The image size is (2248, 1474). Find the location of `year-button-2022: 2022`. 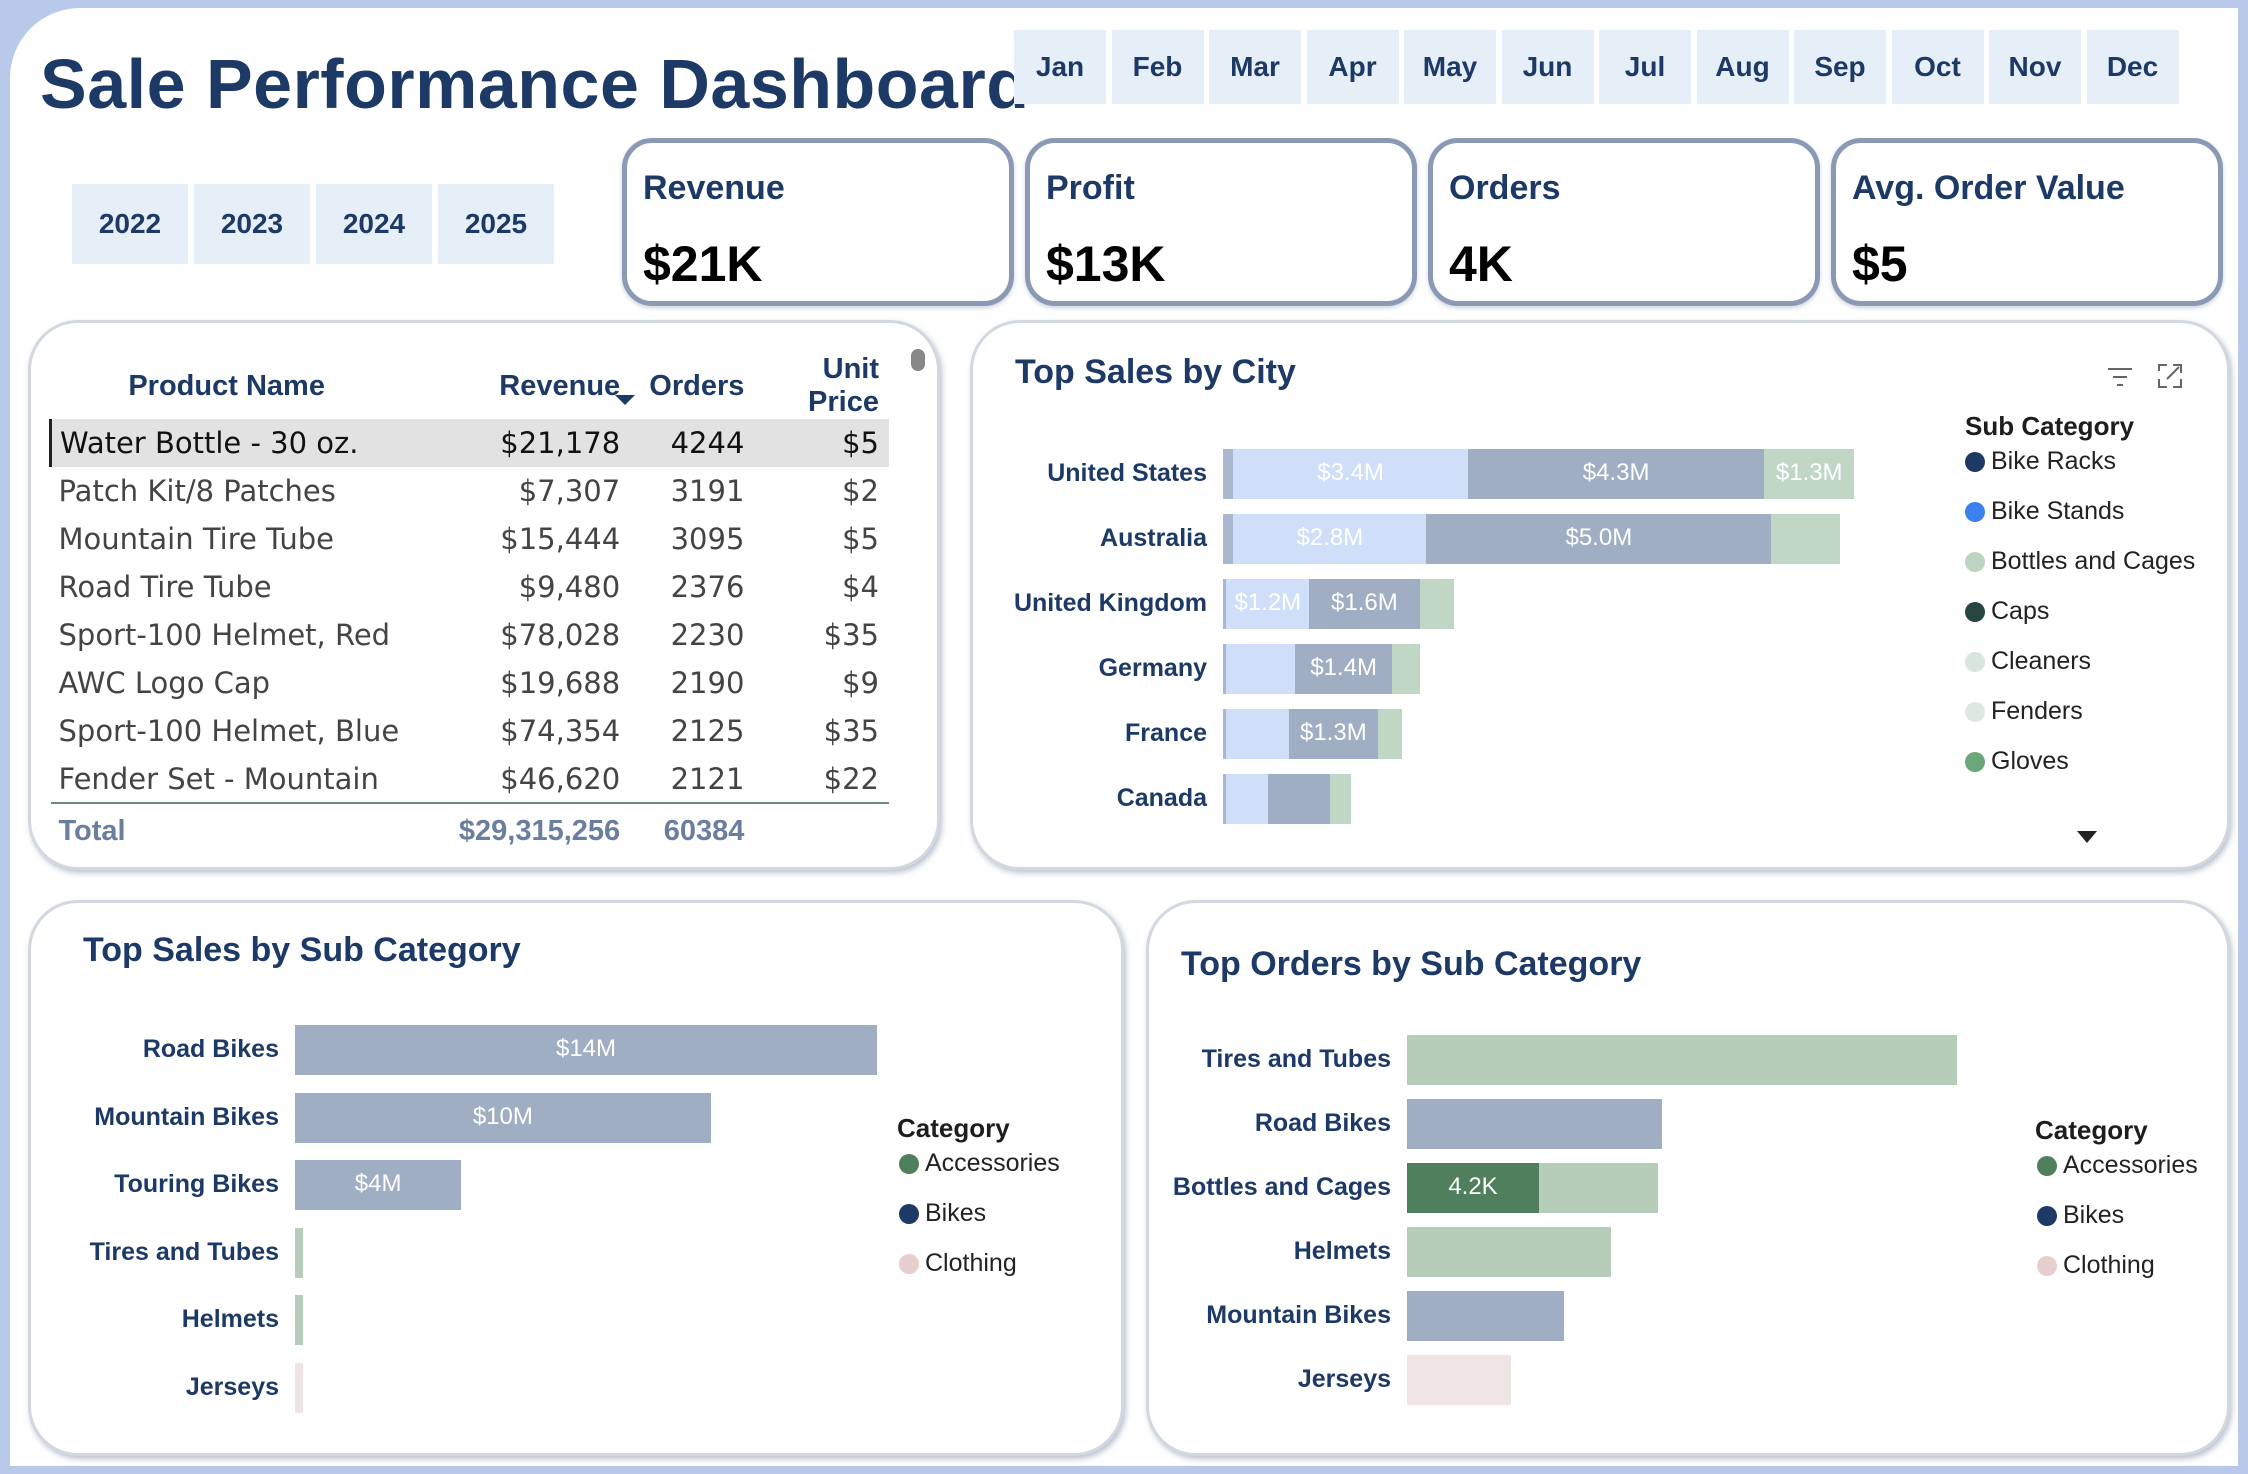

year-button-2022: 2022 is located at coordinates (130, 224).